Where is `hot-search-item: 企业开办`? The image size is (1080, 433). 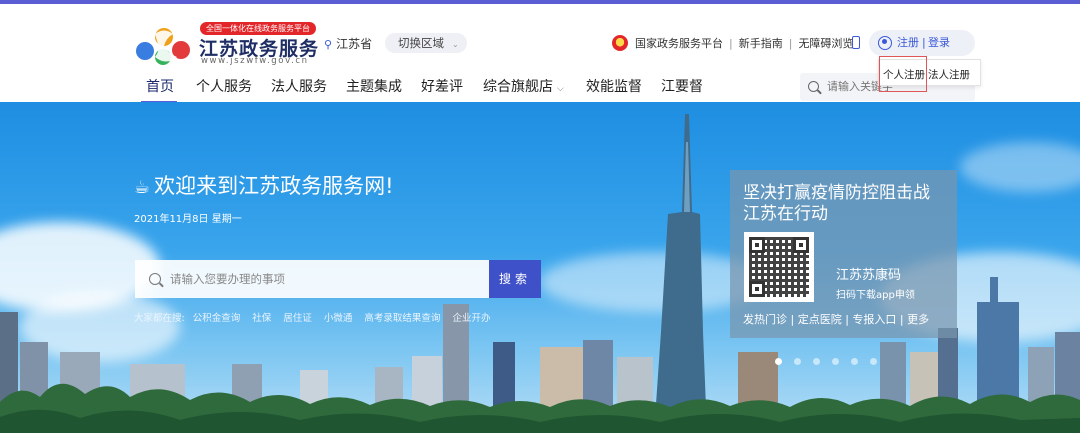 hot-search-item: 企业开办 is located at coordinates (471, 318).